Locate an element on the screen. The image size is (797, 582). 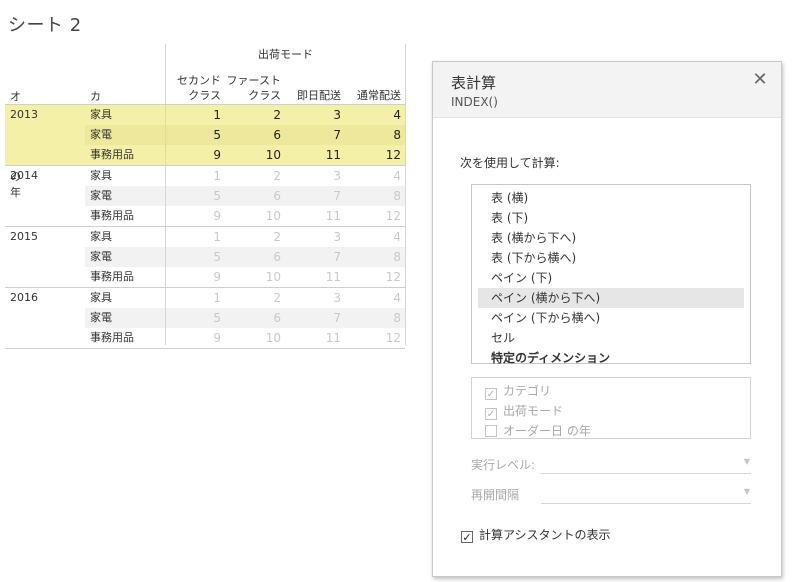
table-right-border is located at coordinates (405, 194).